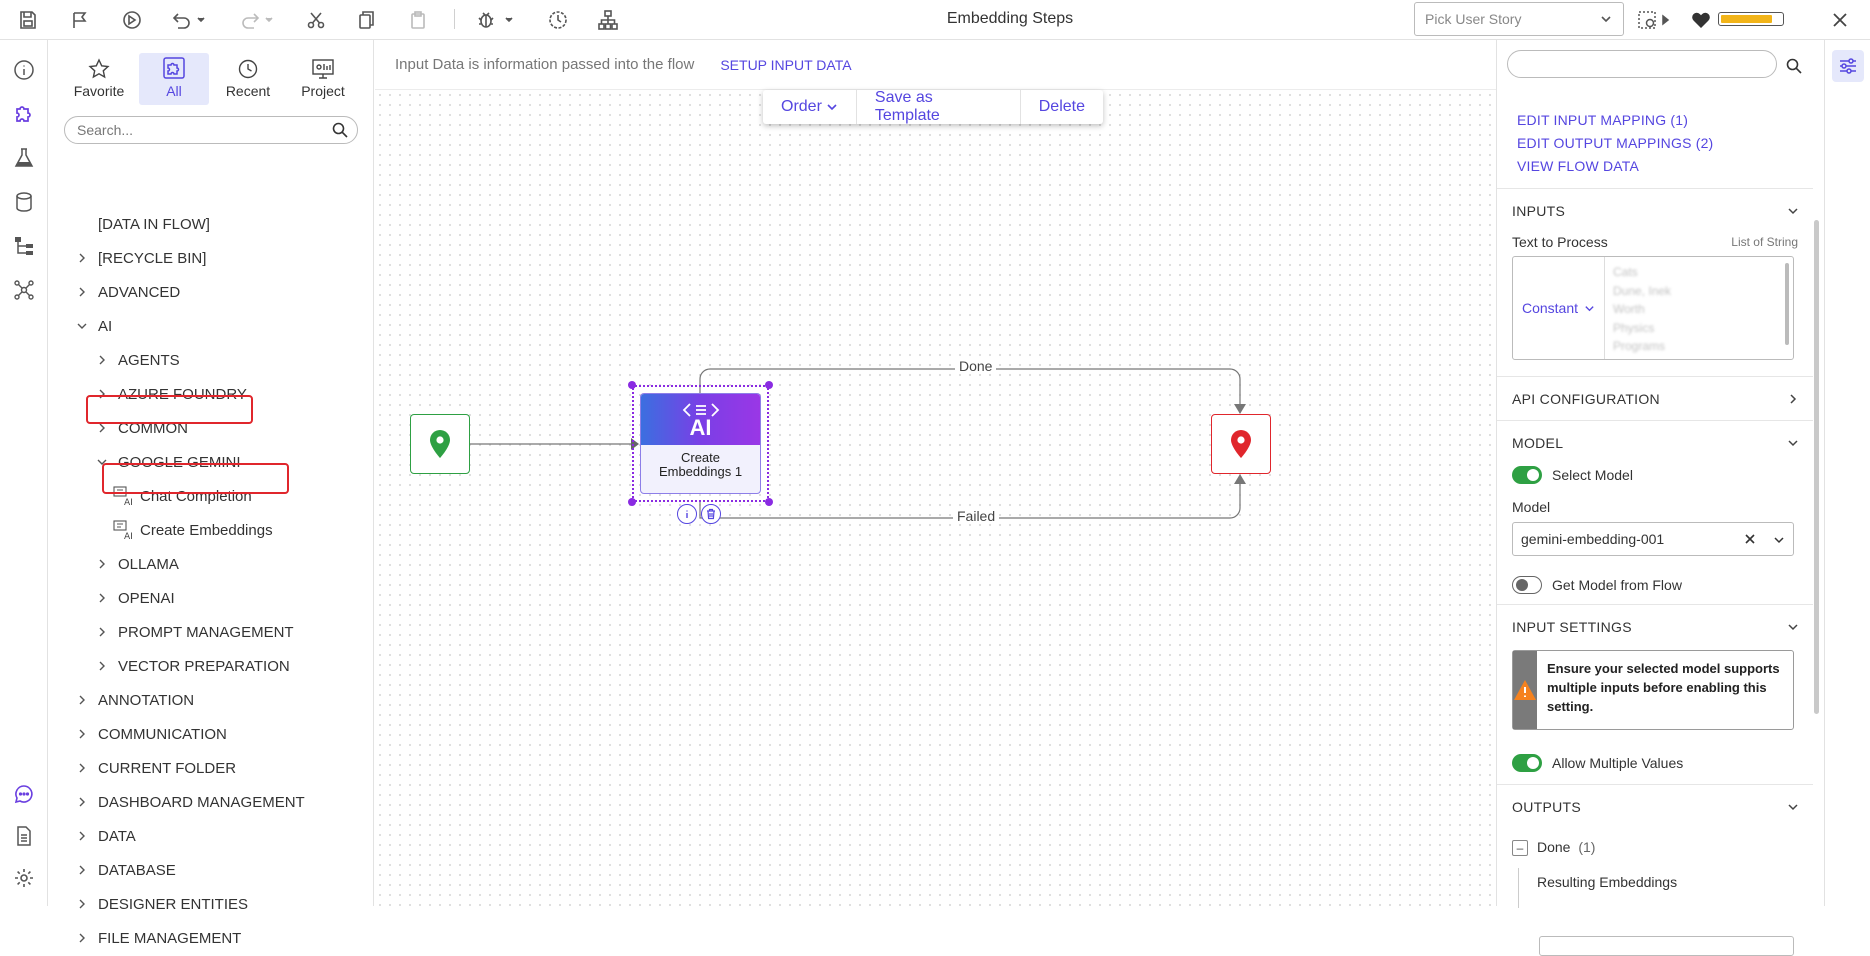 This screenshot has width=1870, height=956. Describe the element at coordinates (24, 794) in the screenshot. I see `chat-icon` at that location.